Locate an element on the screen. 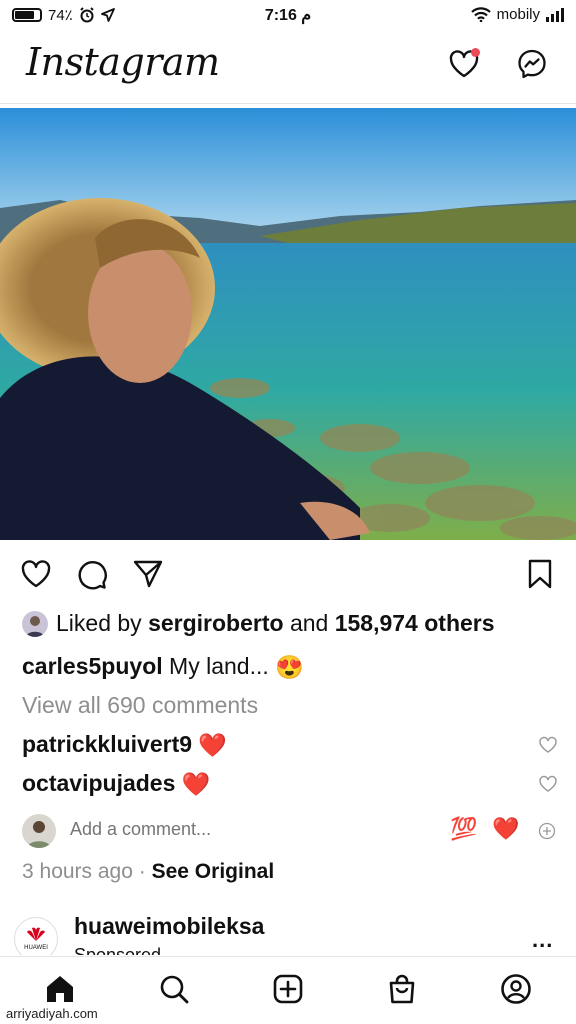 This screenshot has width=576, height=1024. quick-reaction-hundred: 💯 is located at coordinates (463, 829).